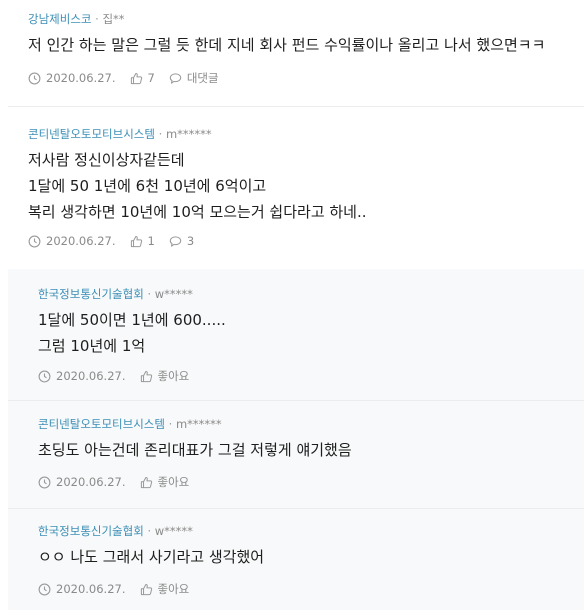  I want to click on reply-button: 3, so click(181, 241).